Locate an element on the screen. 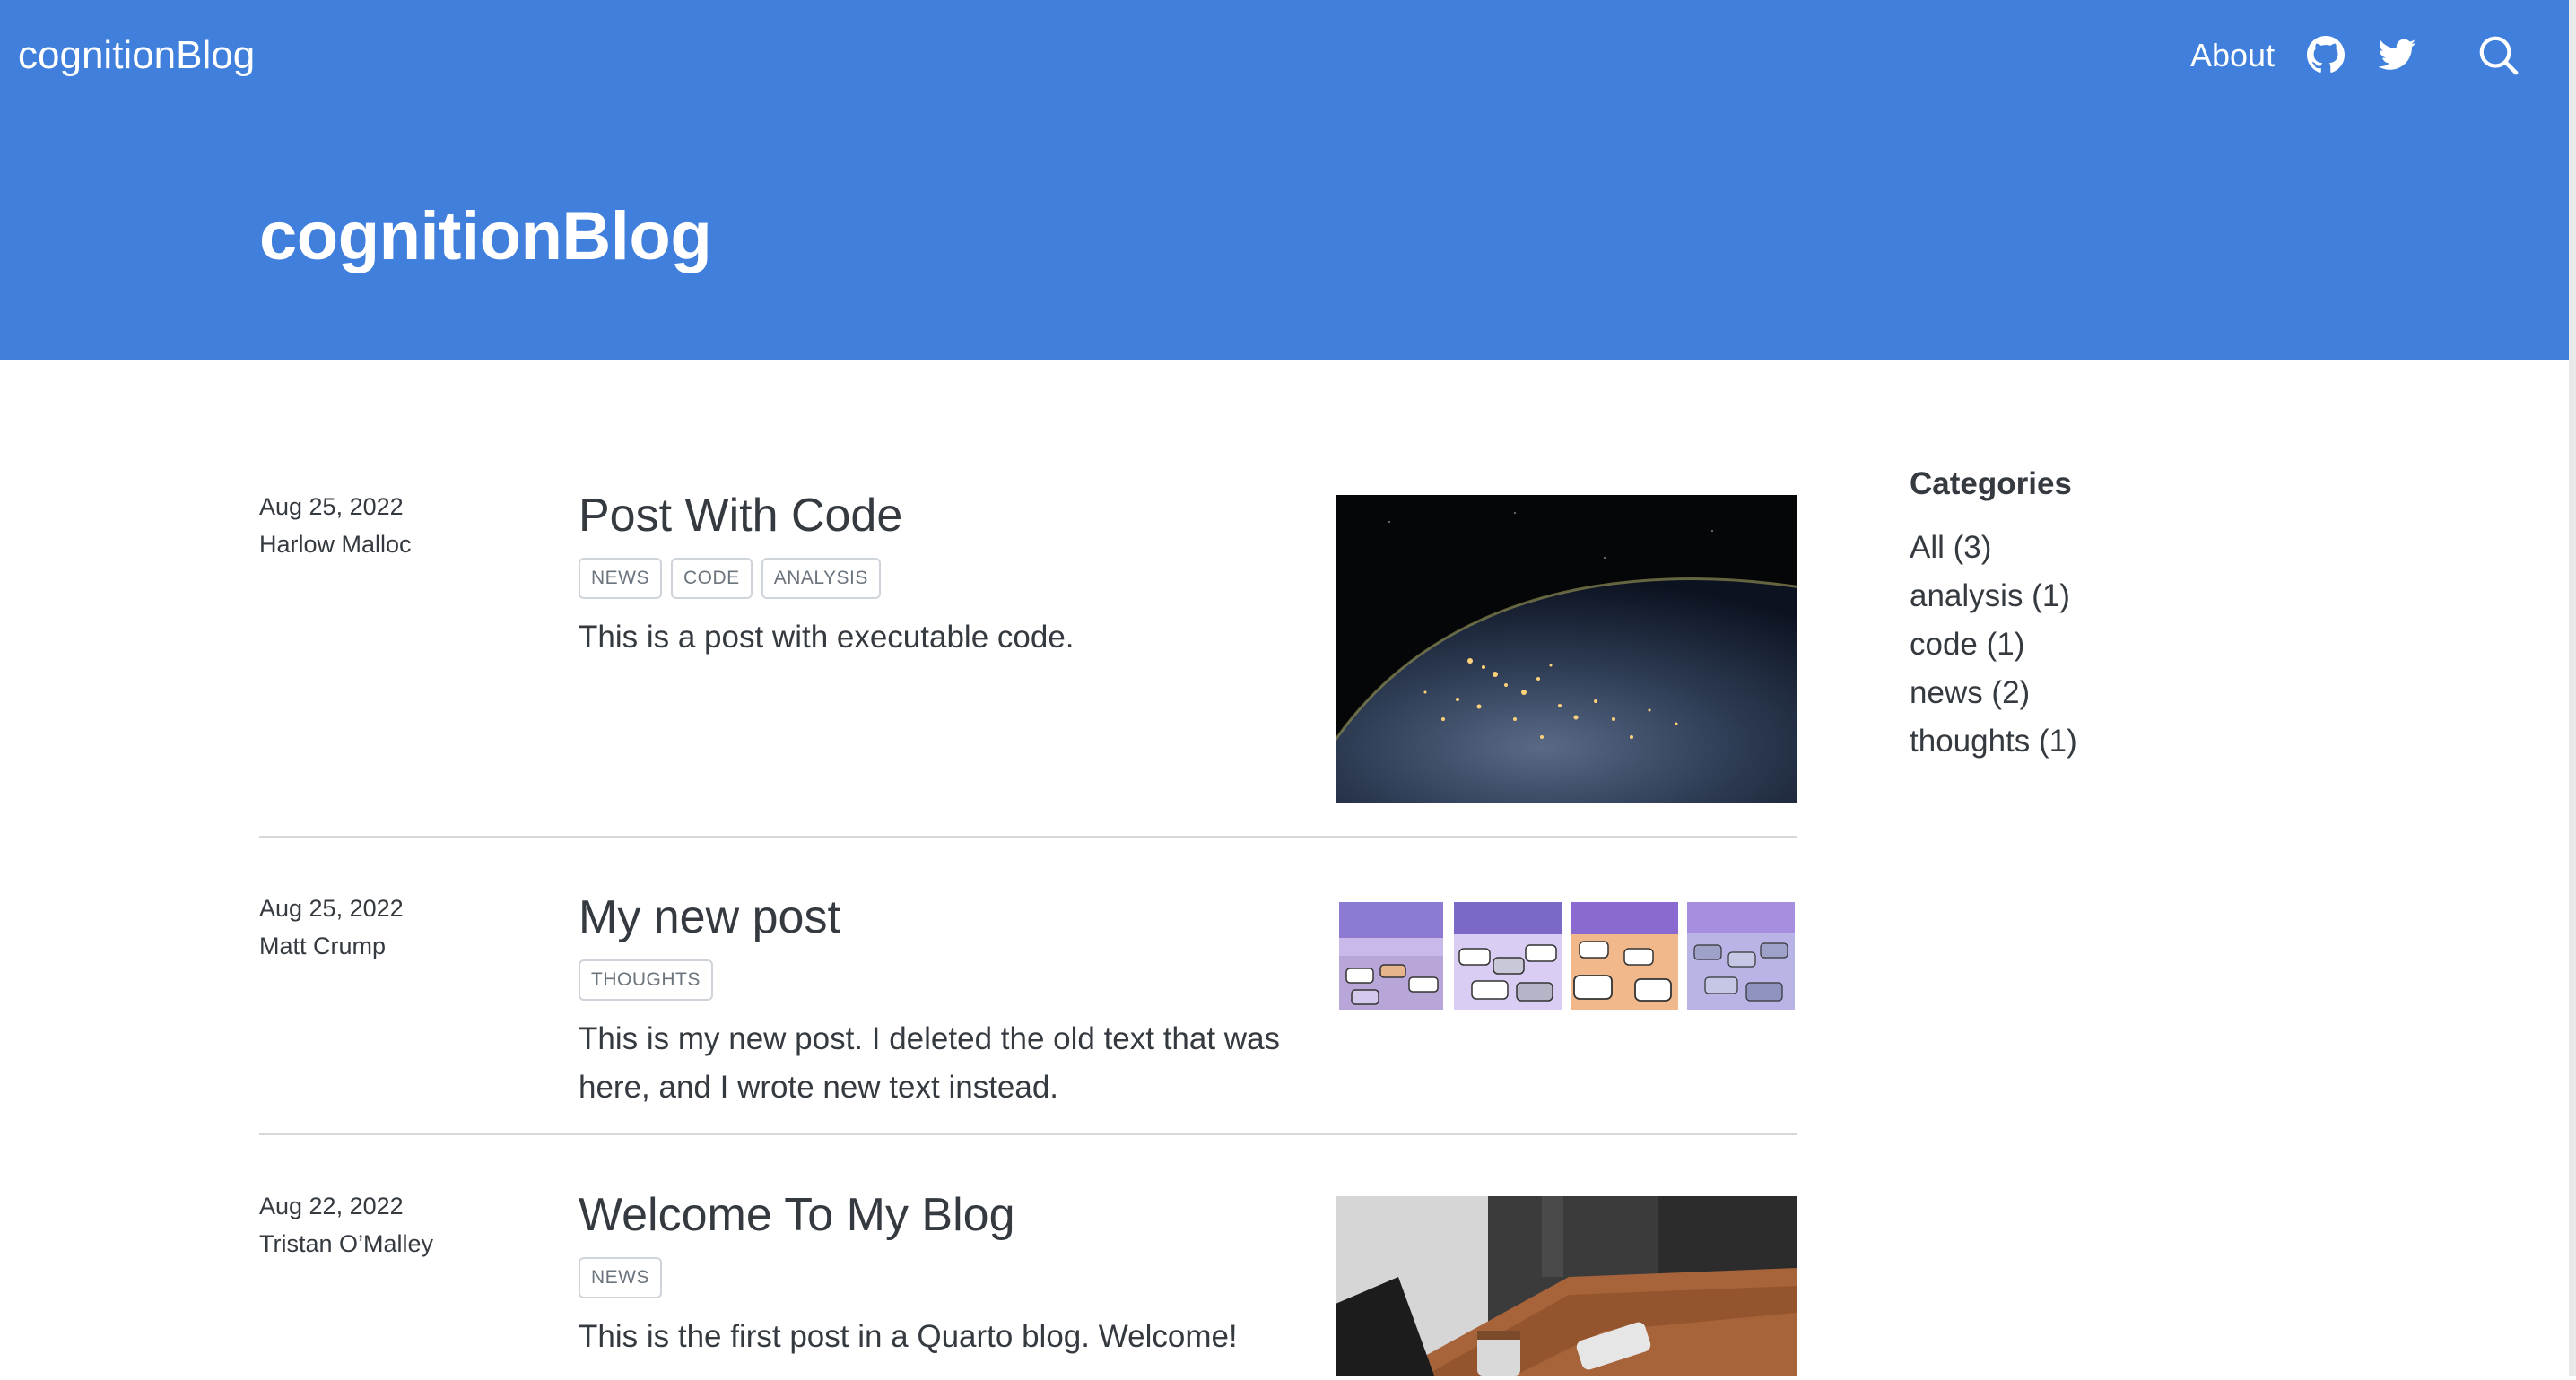  category-badge: ANALYSIS is located at coordinates (821, 578).